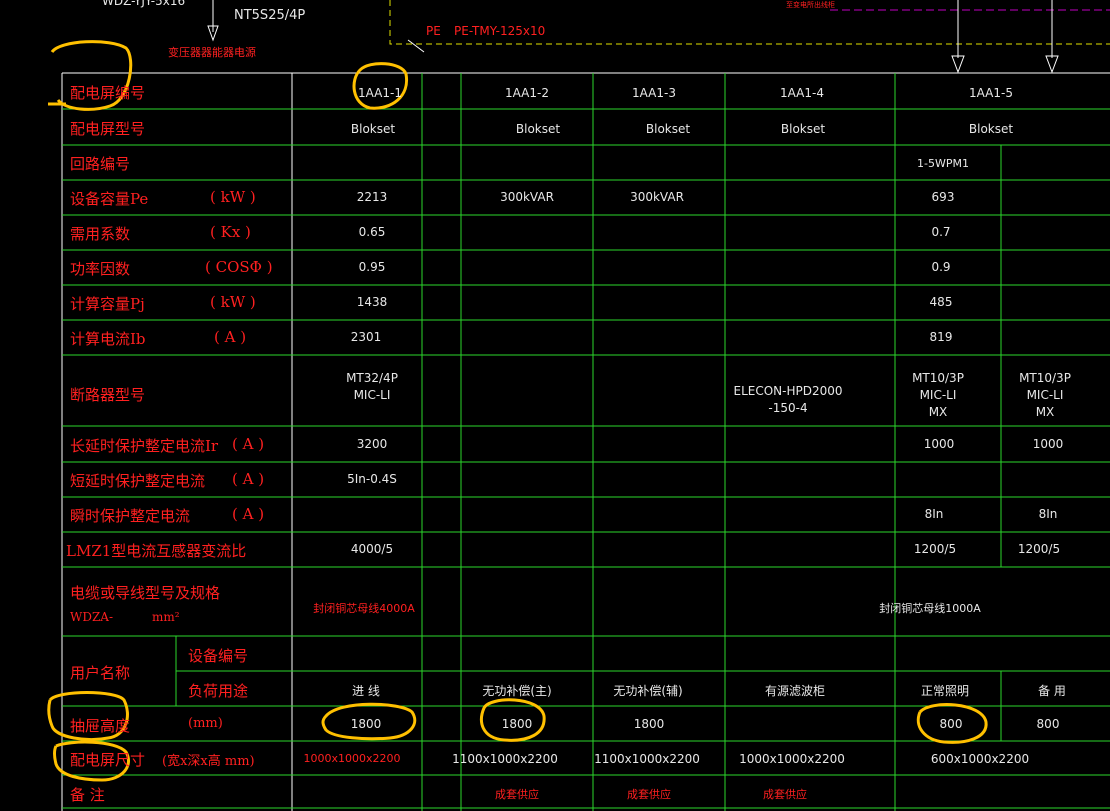 This screenshot has height=811, width=1110. What do you see at coordinates (364, 608) in the screenshot?
I see `c1-cable: 封闭铜芯母线4000A` at bounding box center [364, 608].